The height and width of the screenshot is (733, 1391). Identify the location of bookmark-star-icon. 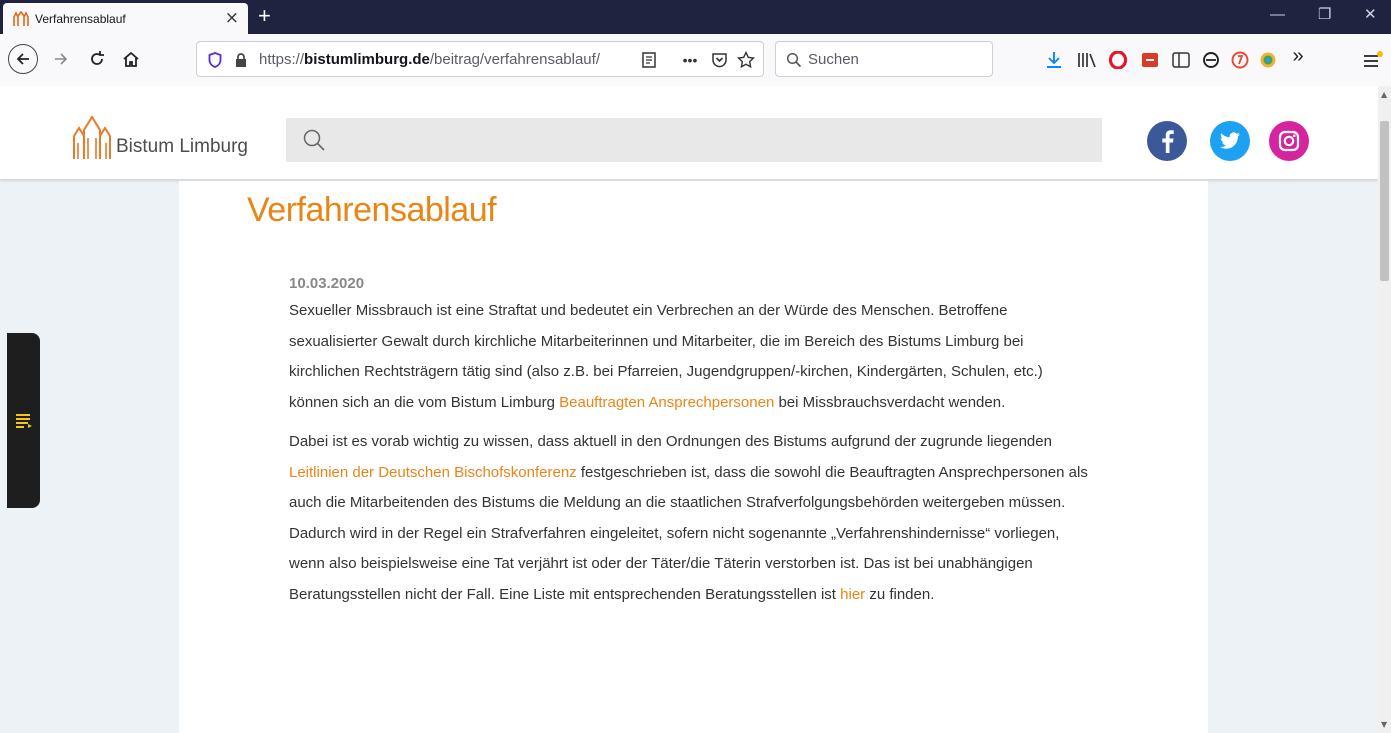
(746, 60).